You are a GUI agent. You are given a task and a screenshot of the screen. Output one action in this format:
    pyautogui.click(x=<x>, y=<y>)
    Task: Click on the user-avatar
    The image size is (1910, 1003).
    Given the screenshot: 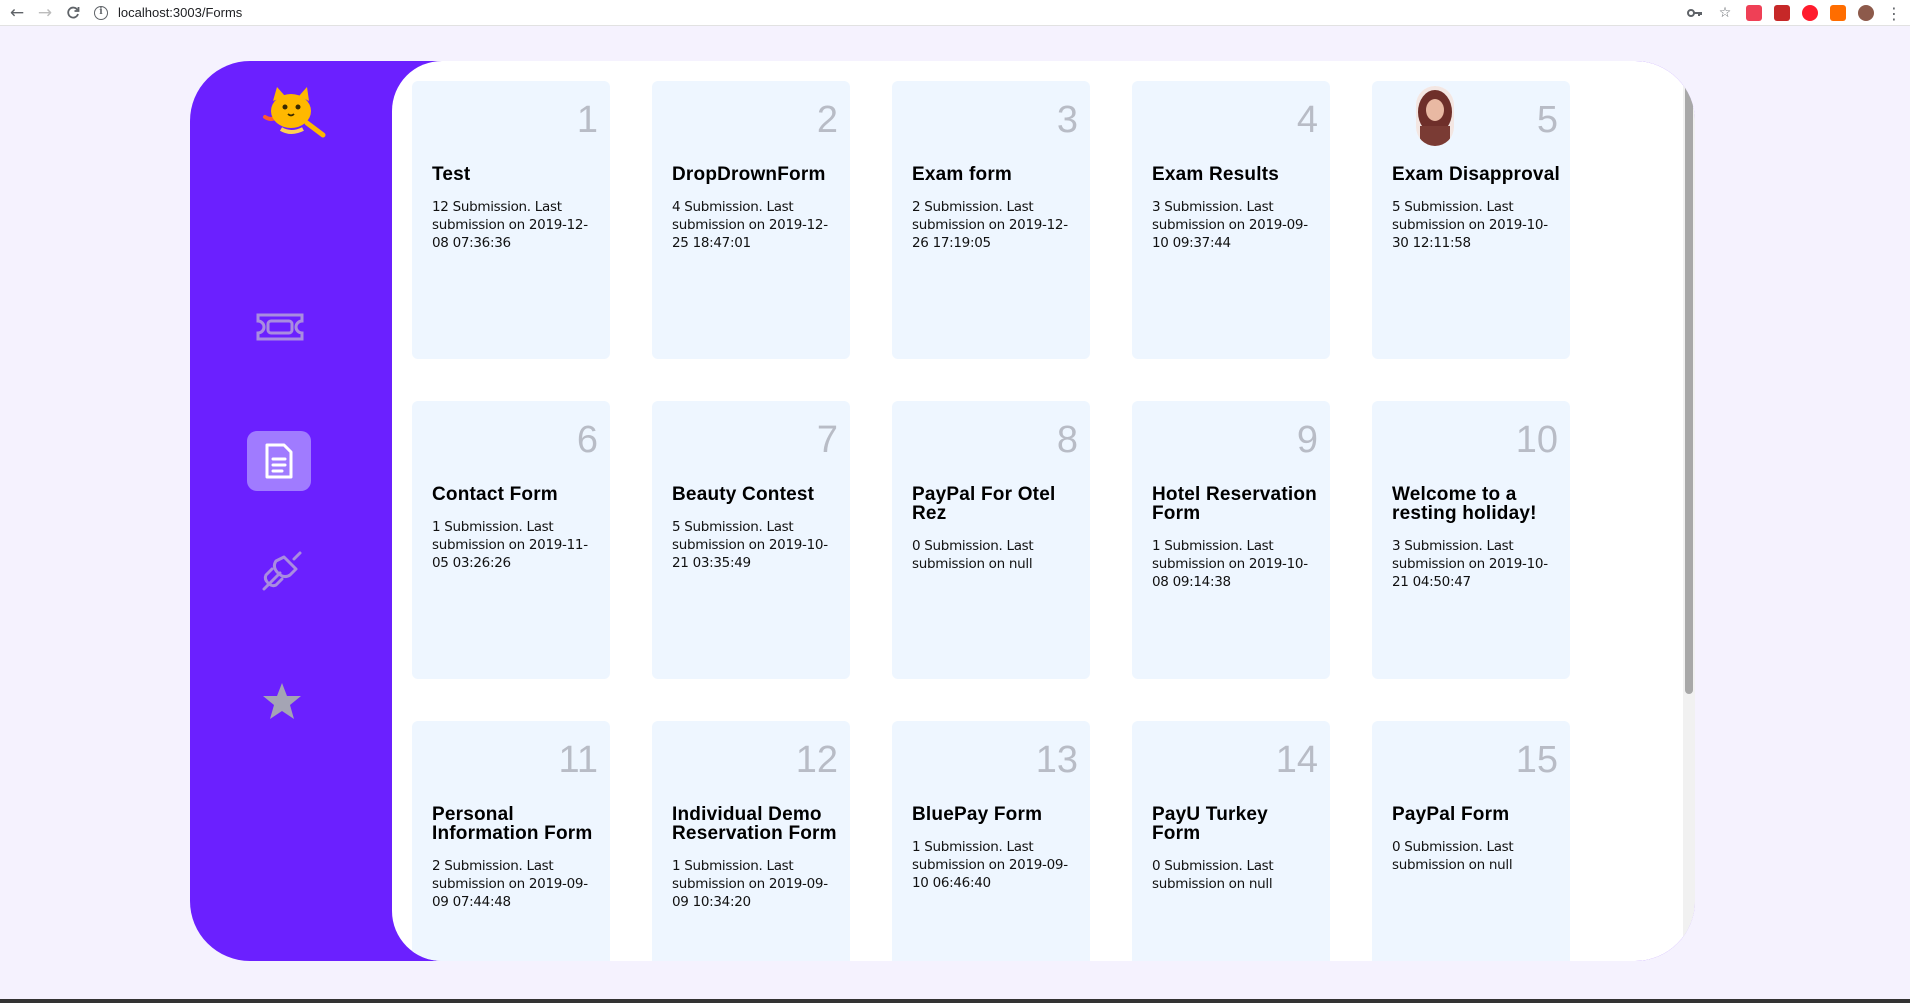 What is the action you would take?
    pyautogui.click(x=1435, y=116)
    